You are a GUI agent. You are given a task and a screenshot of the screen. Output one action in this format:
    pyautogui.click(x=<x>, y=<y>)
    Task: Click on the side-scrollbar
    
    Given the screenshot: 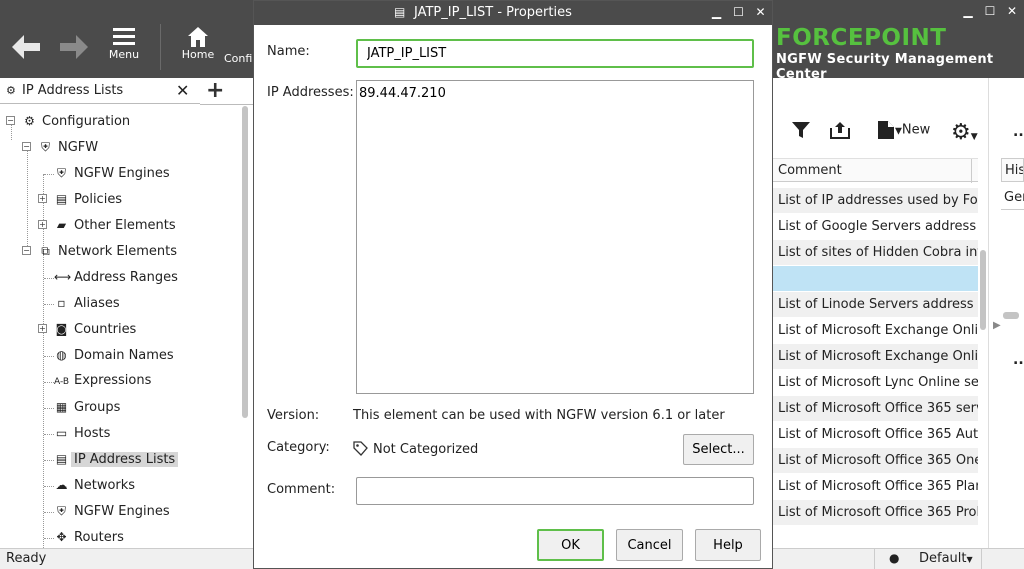 What is the action you would take?
    pyautogui.click(x=1011, y=315)
    